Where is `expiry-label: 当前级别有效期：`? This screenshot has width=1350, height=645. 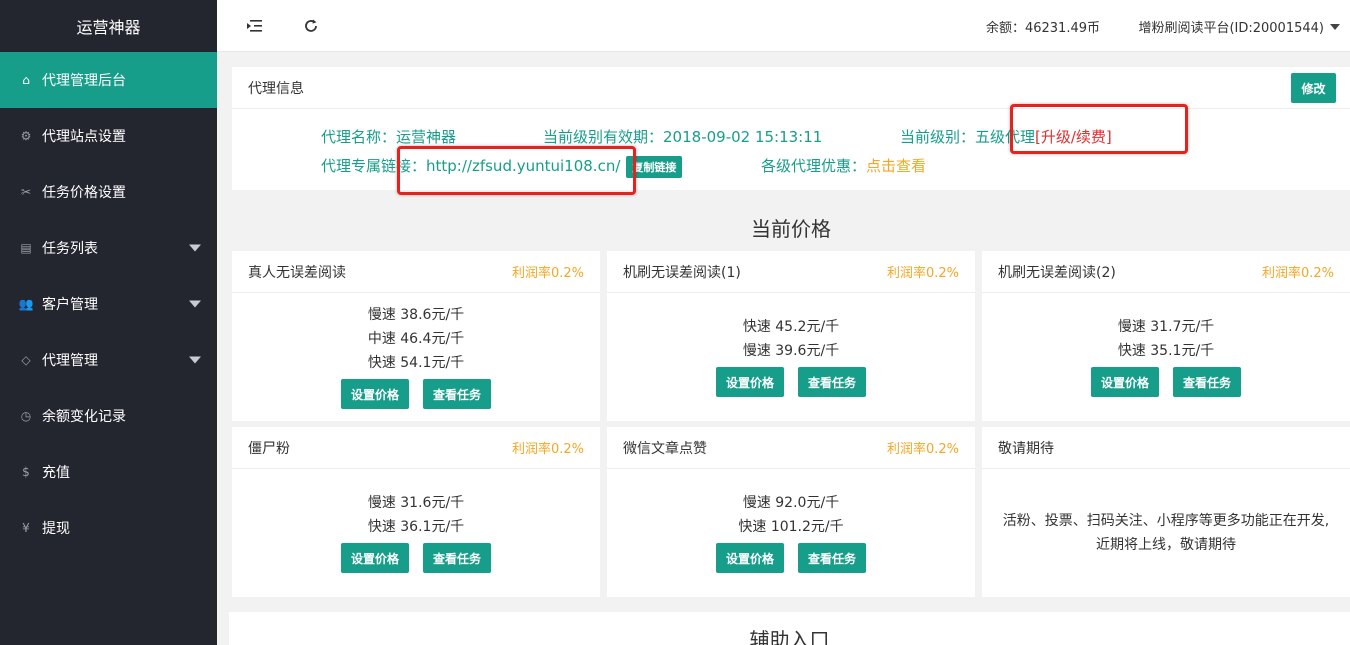 expiry-label: 当前级别有效期： is located at coordinates (603, 137).